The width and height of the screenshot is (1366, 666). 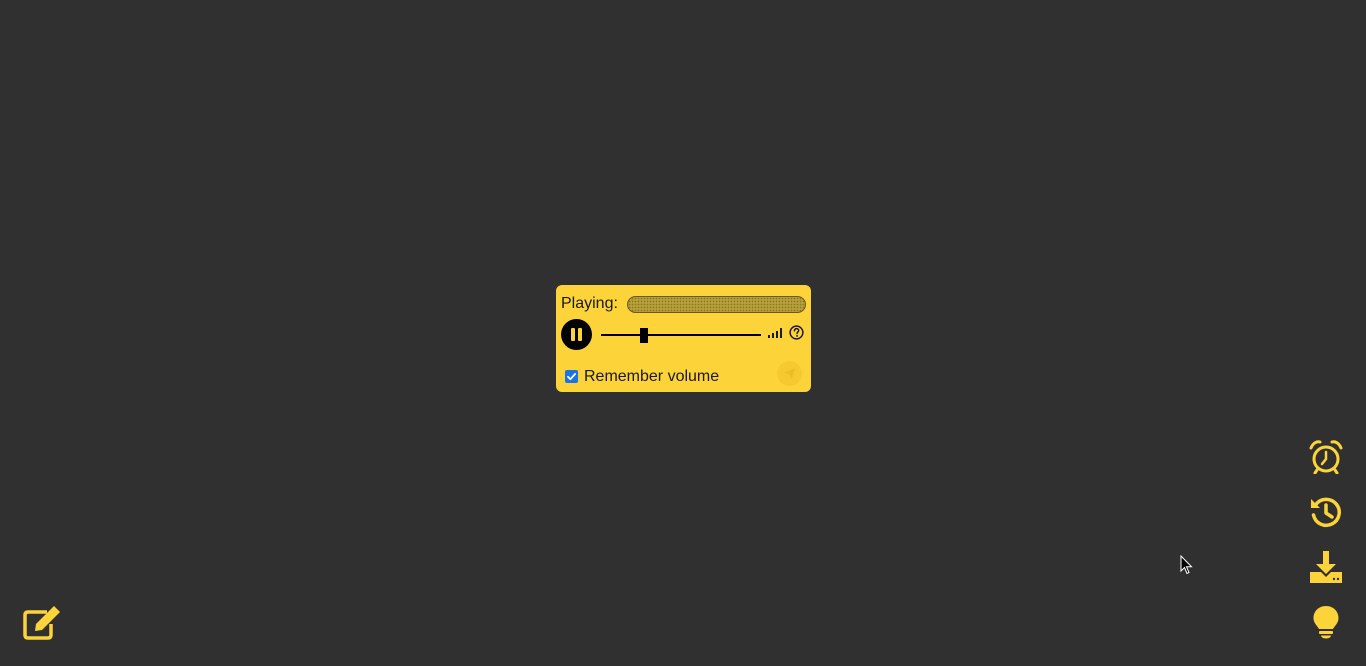 What do you see at coordinates (1326, 457) in the screenshot?
I see `alarm-clock-icon` at bounding box center [1326, 457].